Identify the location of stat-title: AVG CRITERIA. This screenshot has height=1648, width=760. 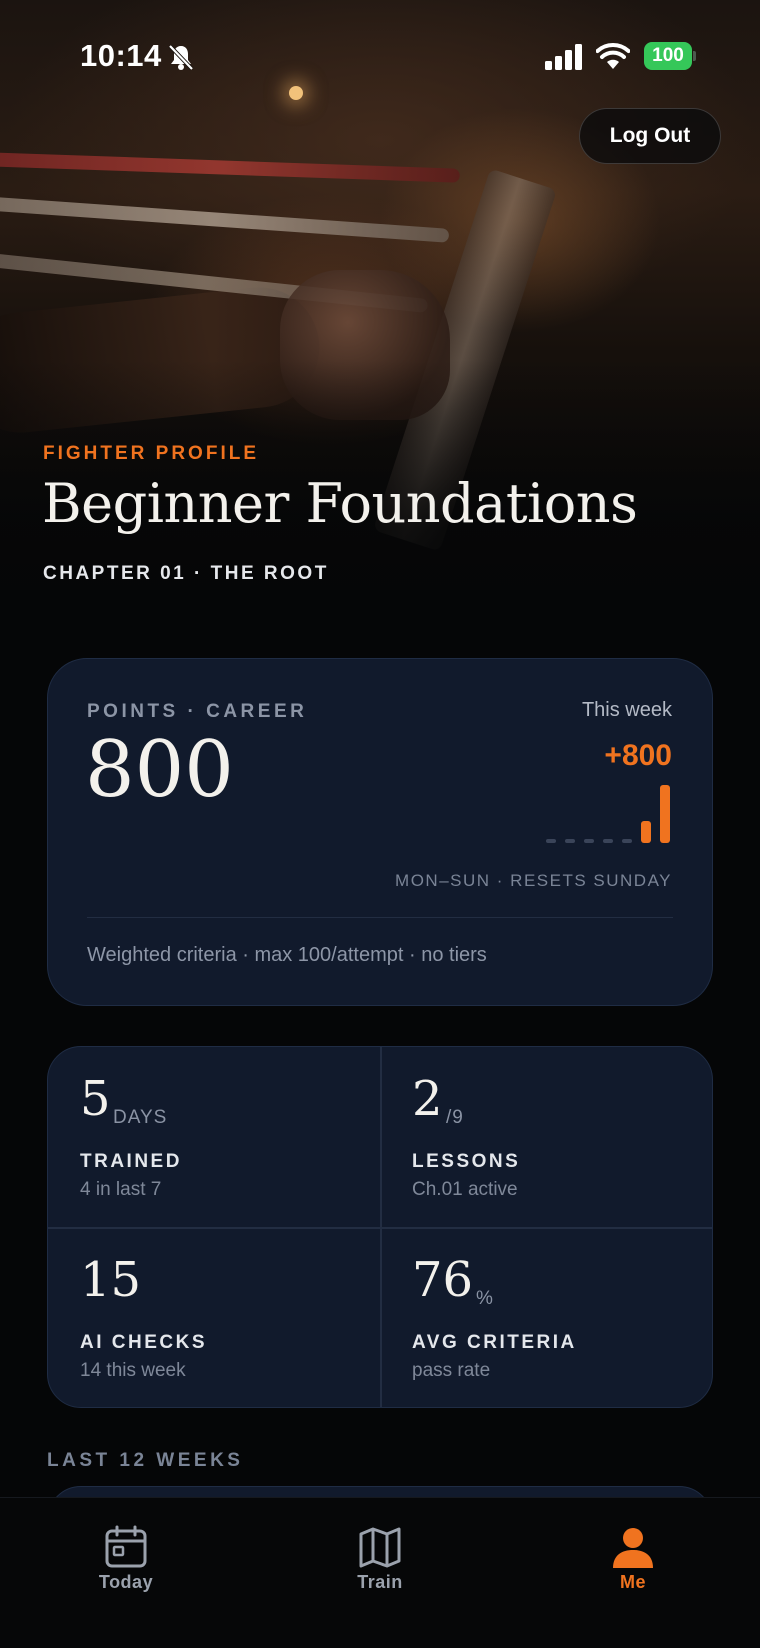
(494, 1342).